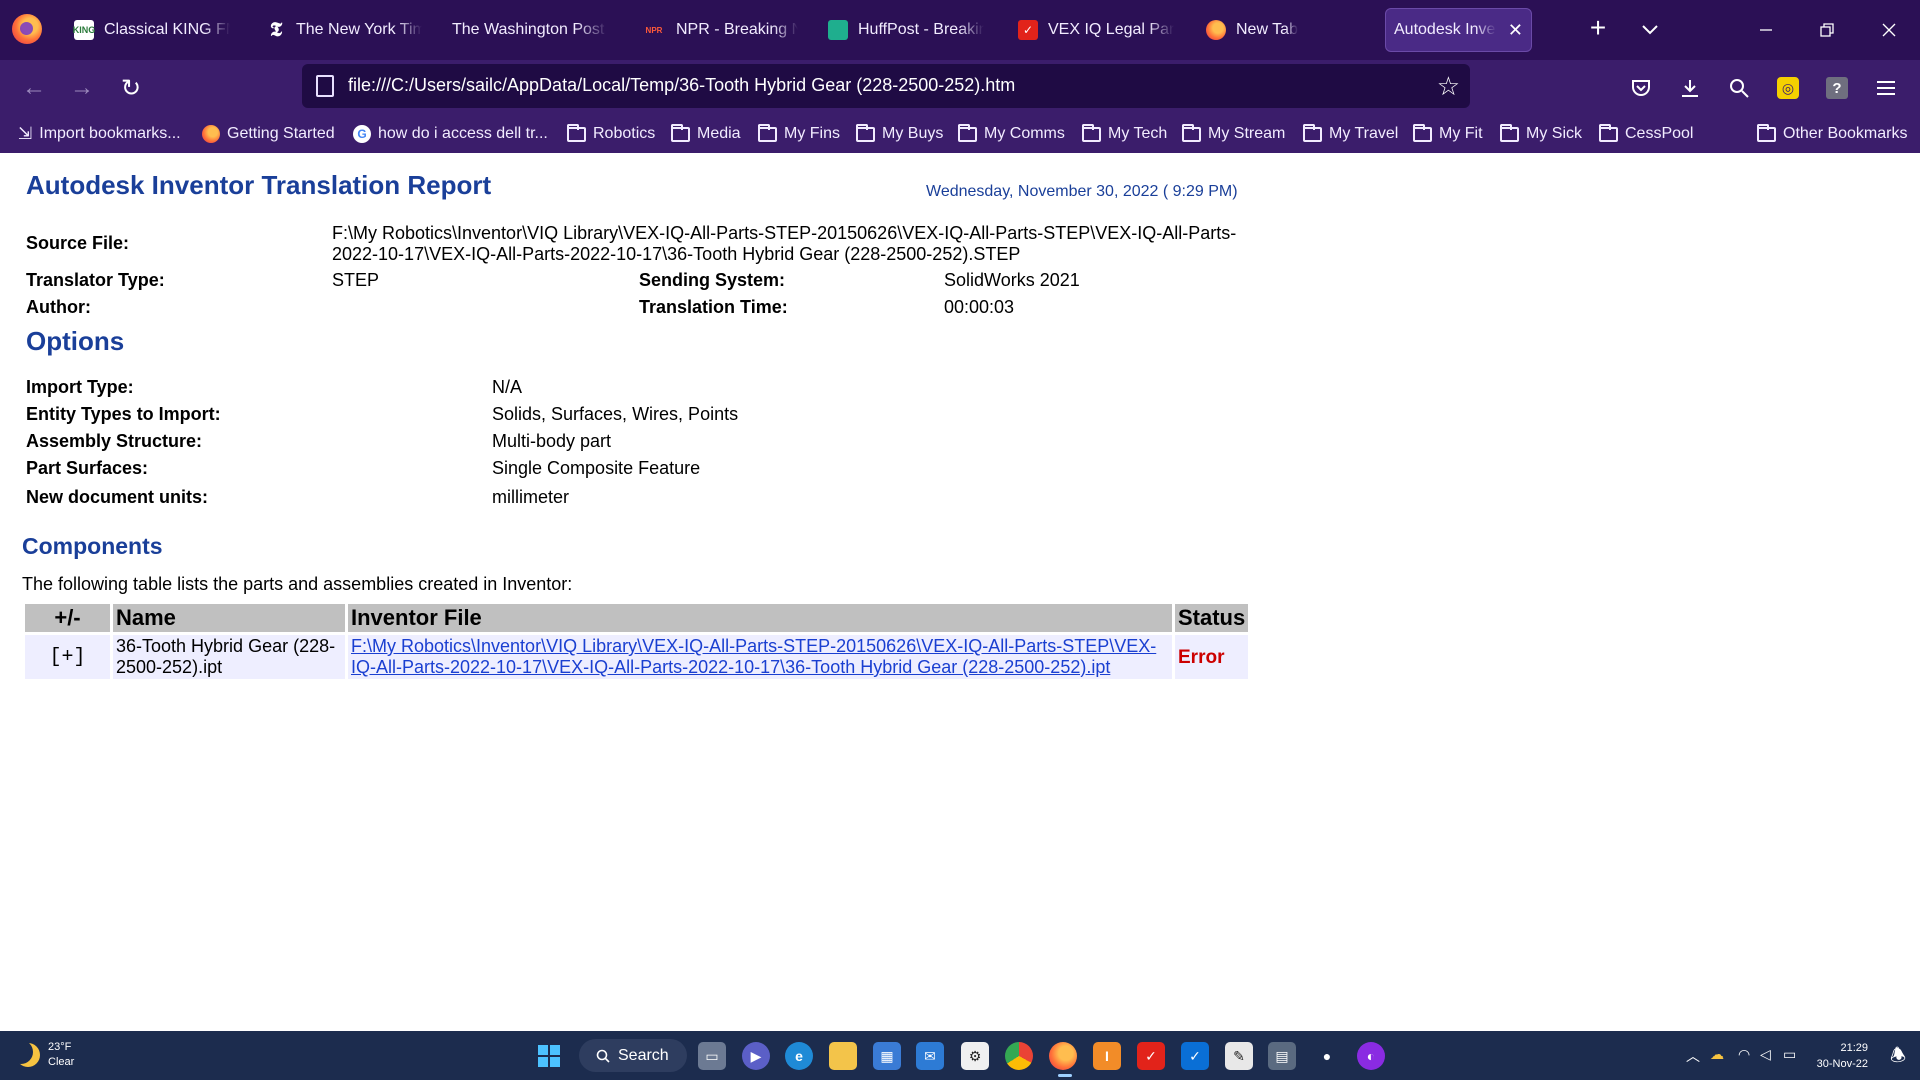 This screenshot has height=1080, width=1920. Describe the element at coordinates (1239, 1056) in the screenshot. I see `sketch-app-icon: ✎` at that location.